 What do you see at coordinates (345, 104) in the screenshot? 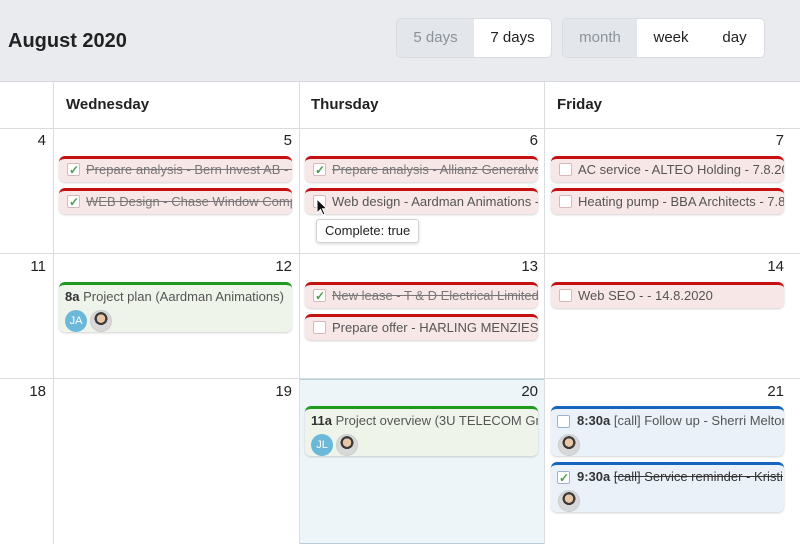
I see `day-header-thursday: Thursday` at bounding box center [345, 104].